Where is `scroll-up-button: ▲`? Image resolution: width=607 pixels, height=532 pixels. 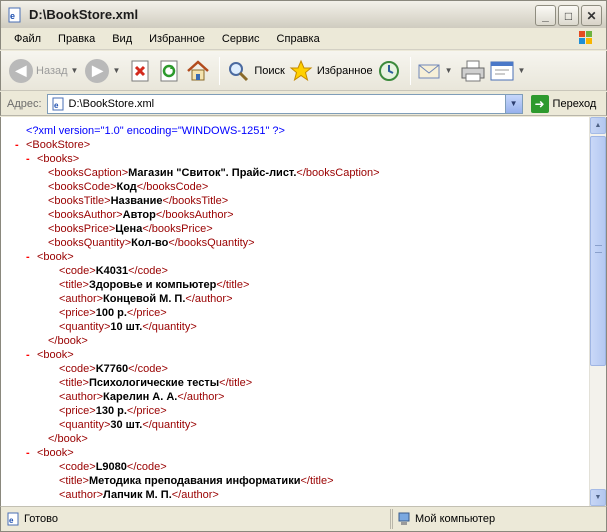 scroll-up-button: ▲ is located at coordinates (598, 125).